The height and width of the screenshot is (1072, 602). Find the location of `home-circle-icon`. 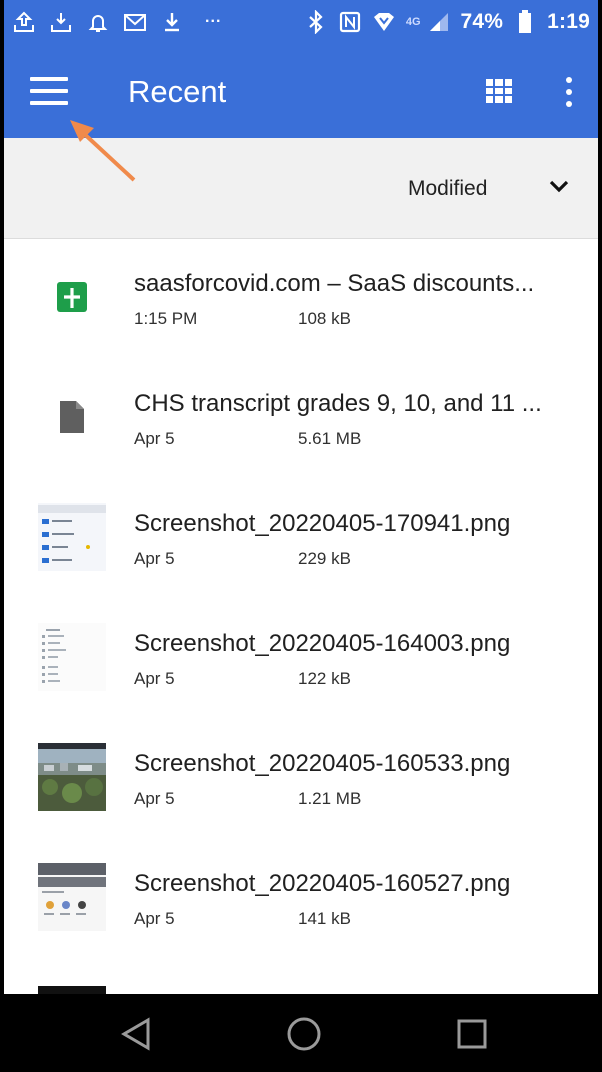

home-circle-icon is located at coordinates (304, 1034).